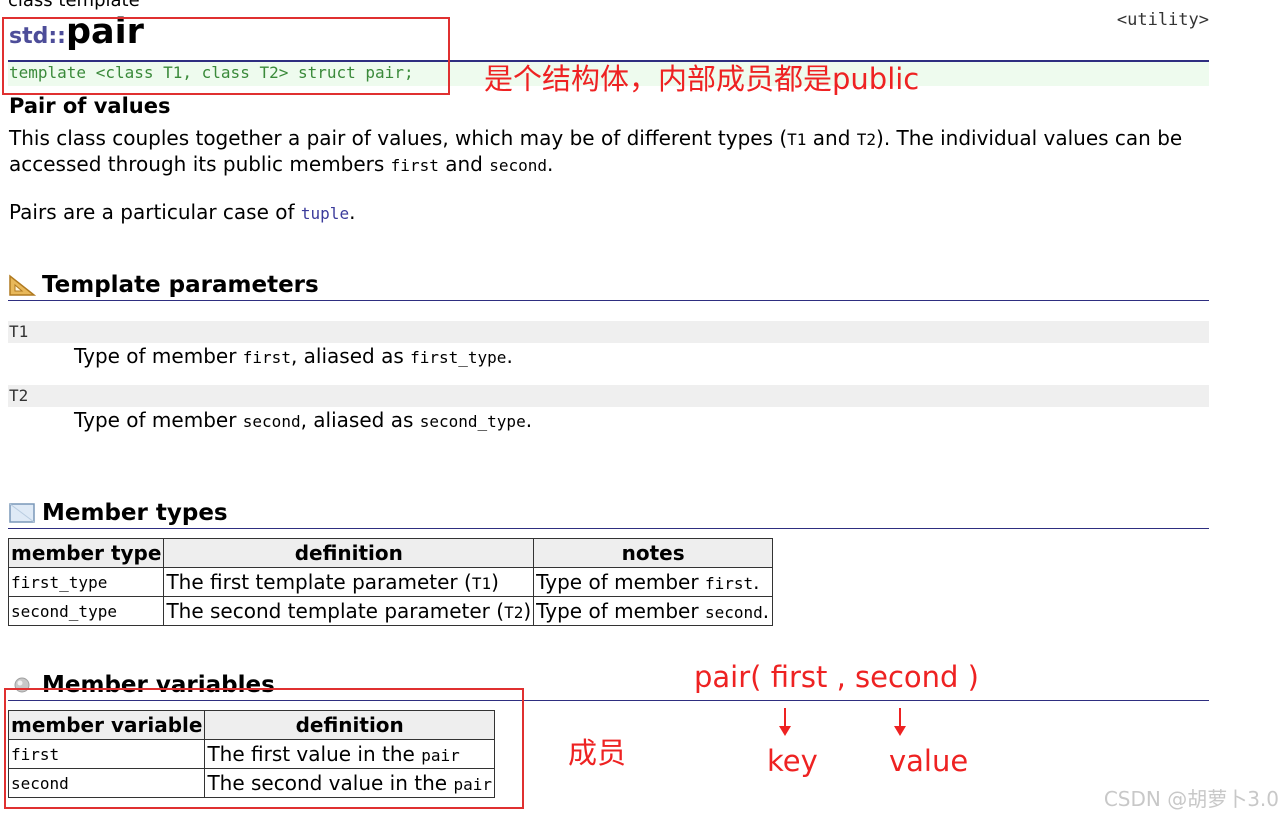 The width and height of the screenshot is (1285, 818). I want to click on text: Pairs are a particular case of, so click(155, 212).